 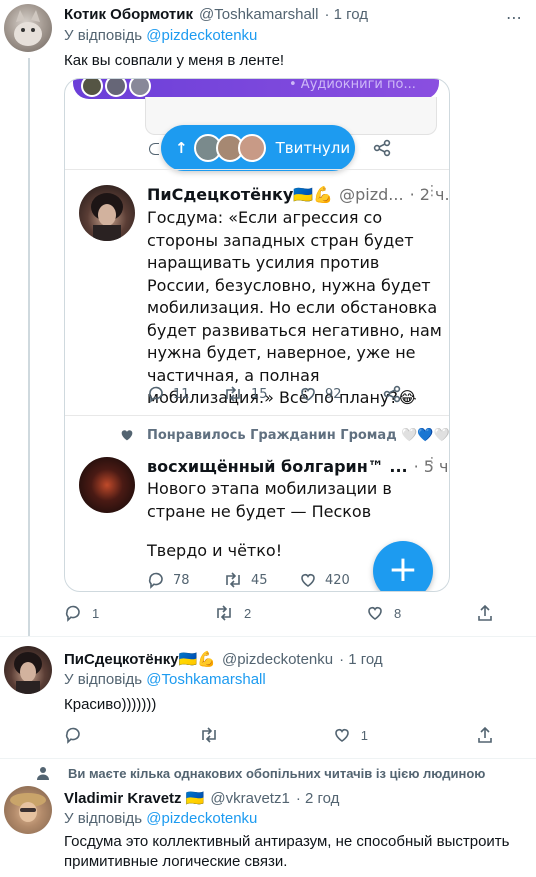 I want to click on retweet-count: 45, so click(x=259, y=580).